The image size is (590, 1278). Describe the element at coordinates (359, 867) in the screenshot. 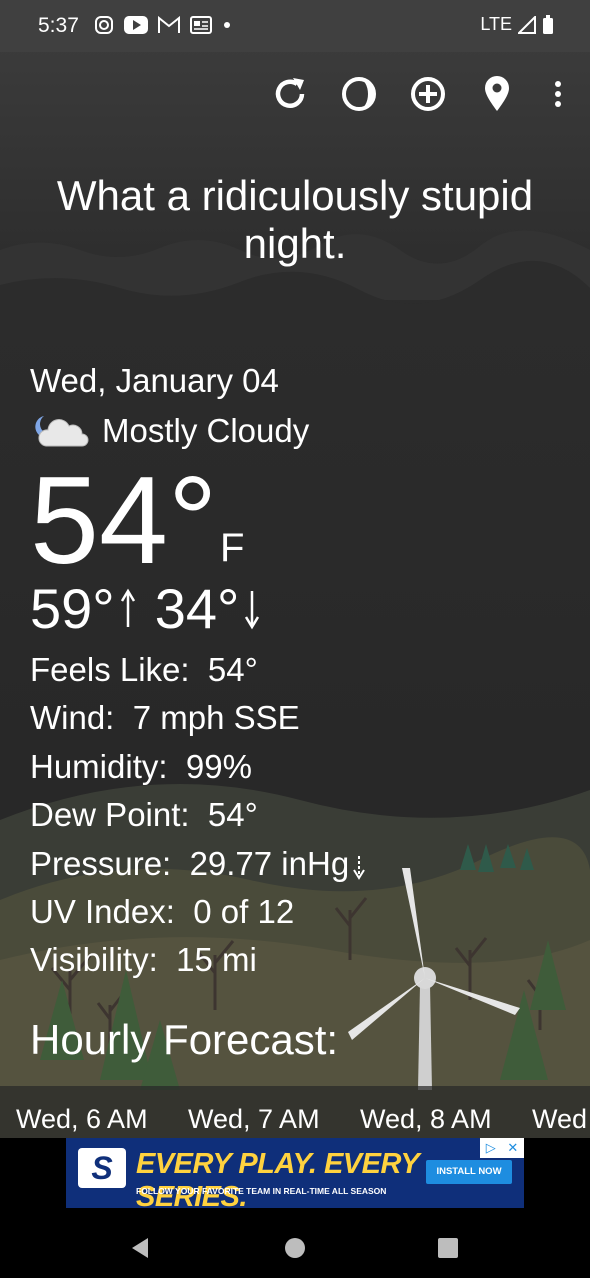

I see `pressure-falling-icon` at that location.